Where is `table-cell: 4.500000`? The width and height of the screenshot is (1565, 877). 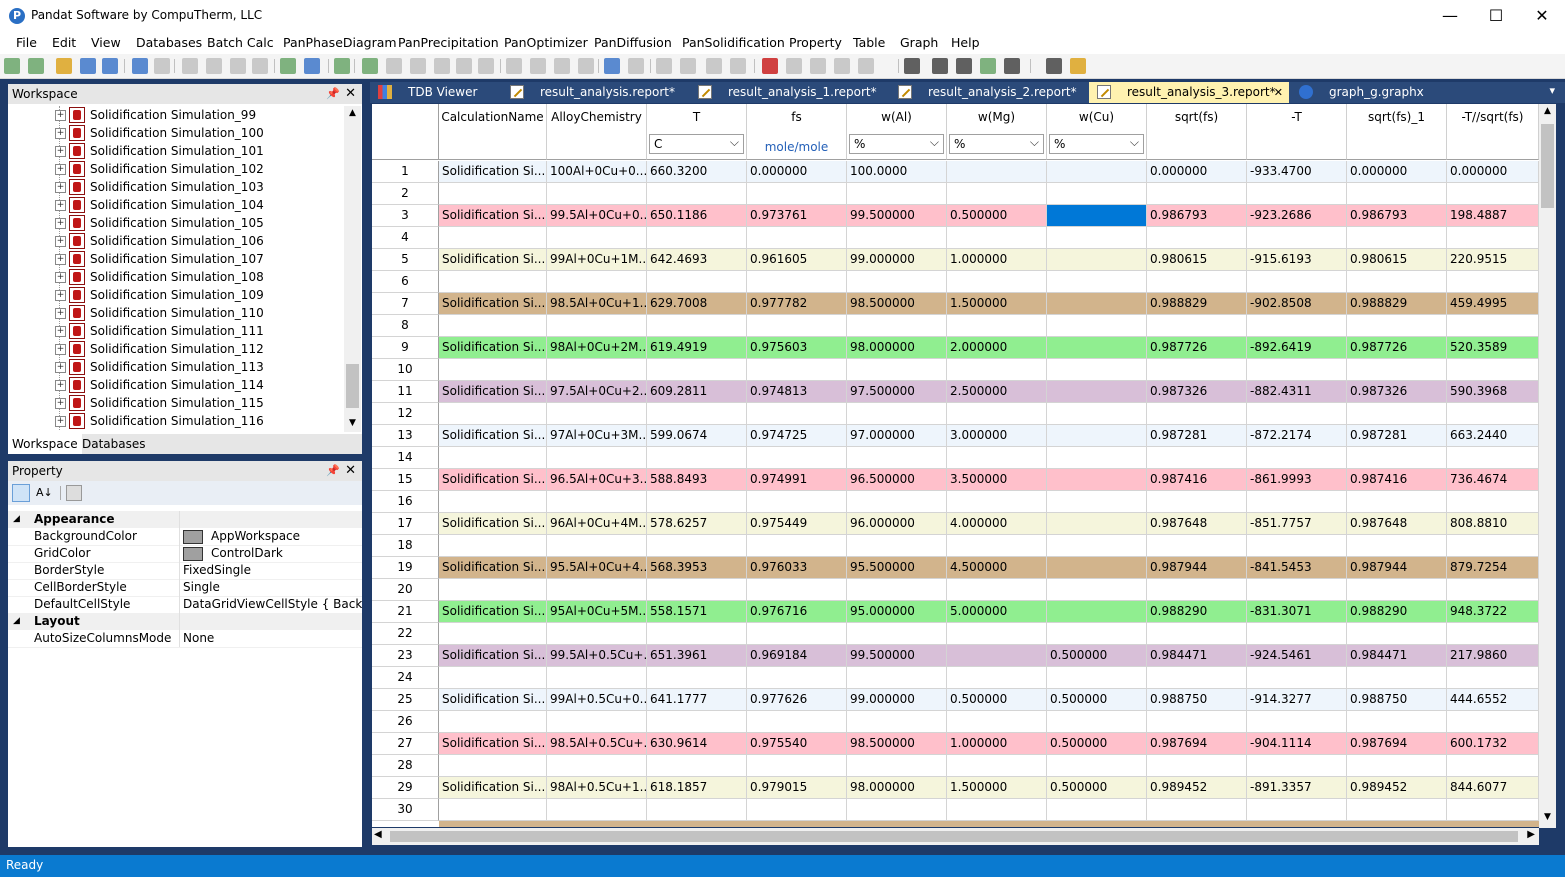
table-cell: 4.500000 is located at coordinates (997, 568).